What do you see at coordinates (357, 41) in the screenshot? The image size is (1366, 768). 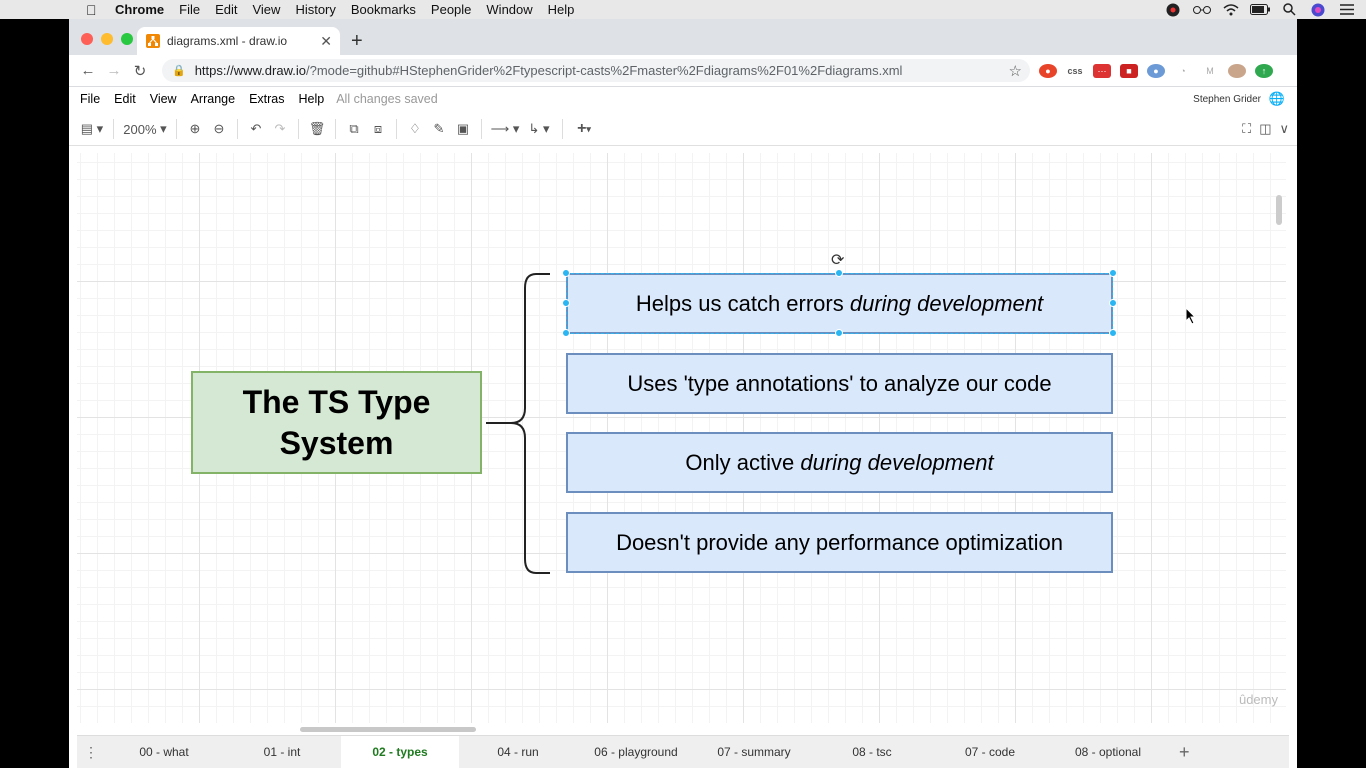 I see `new-tab-icon: +` at bounding box center [357, 41].